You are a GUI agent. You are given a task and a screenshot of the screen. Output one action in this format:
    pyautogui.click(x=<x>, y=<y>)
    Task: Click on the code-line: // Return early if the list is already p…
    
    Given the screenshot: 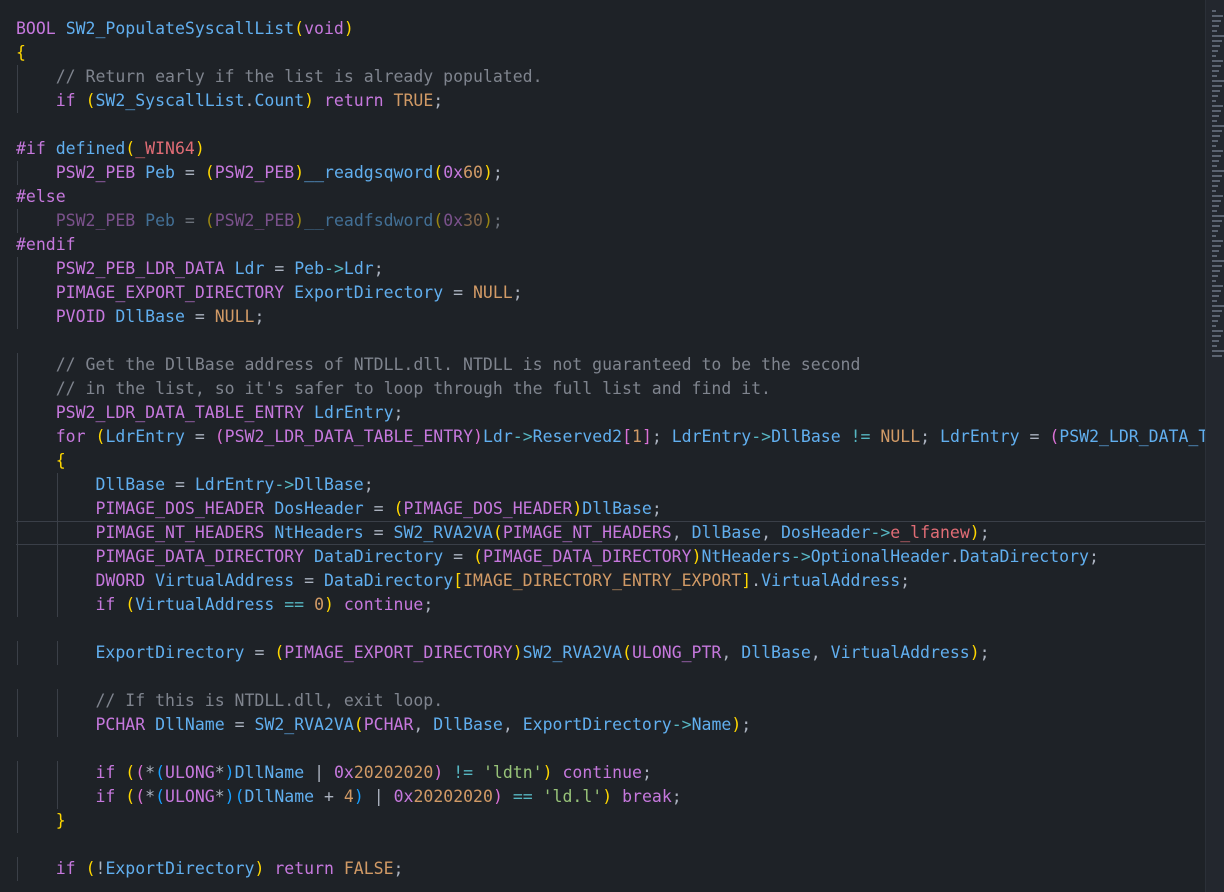 What is the action you would take?
    pyautogui.click(x=611, y=77)
    